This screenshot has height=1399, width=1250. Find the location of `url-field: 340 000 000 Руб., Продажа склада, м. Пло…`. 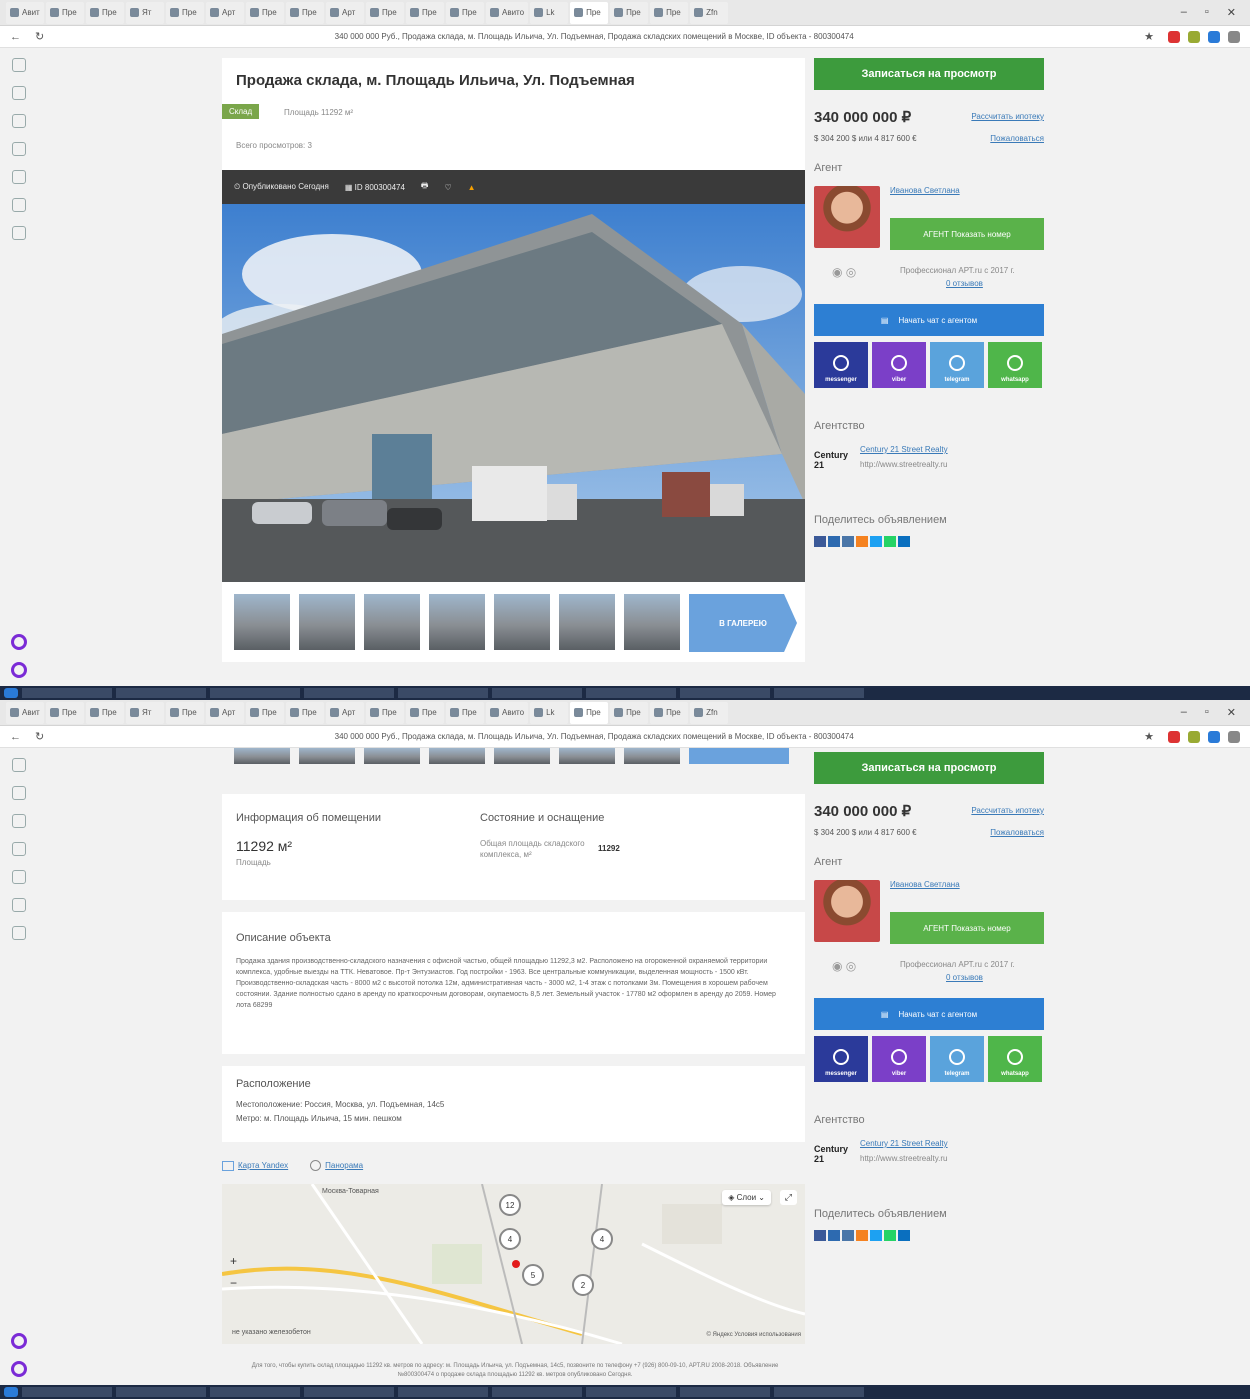

url-field: 340 000 000 Руб., Продажа склада, м. Пло… is located at coordinates (594, 736).